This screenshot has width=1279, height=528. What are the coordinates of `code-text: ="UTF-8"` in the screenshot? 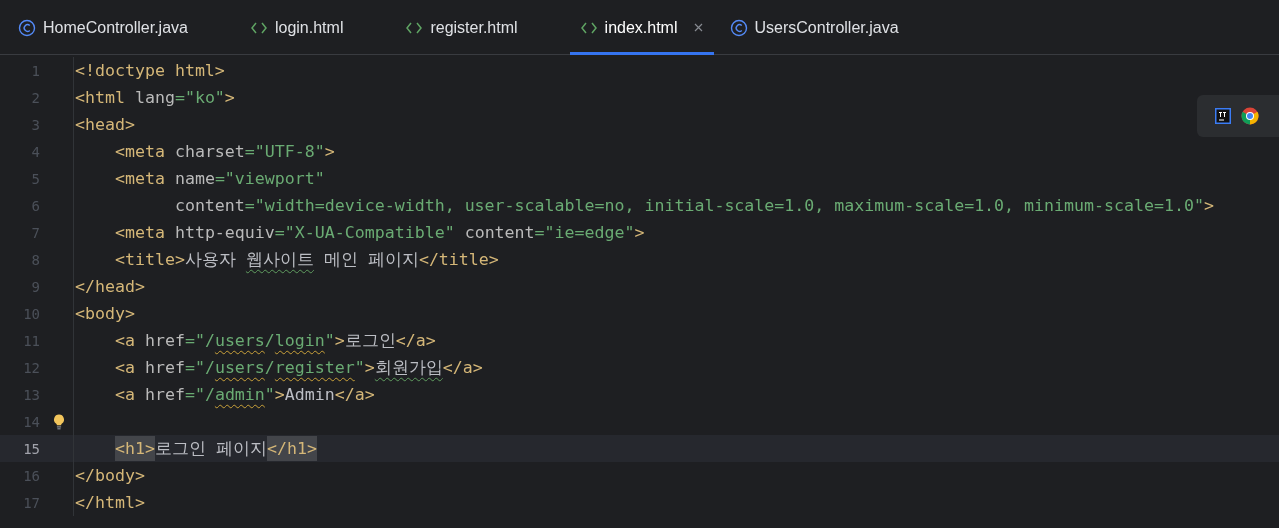 It's located at (284, 152).